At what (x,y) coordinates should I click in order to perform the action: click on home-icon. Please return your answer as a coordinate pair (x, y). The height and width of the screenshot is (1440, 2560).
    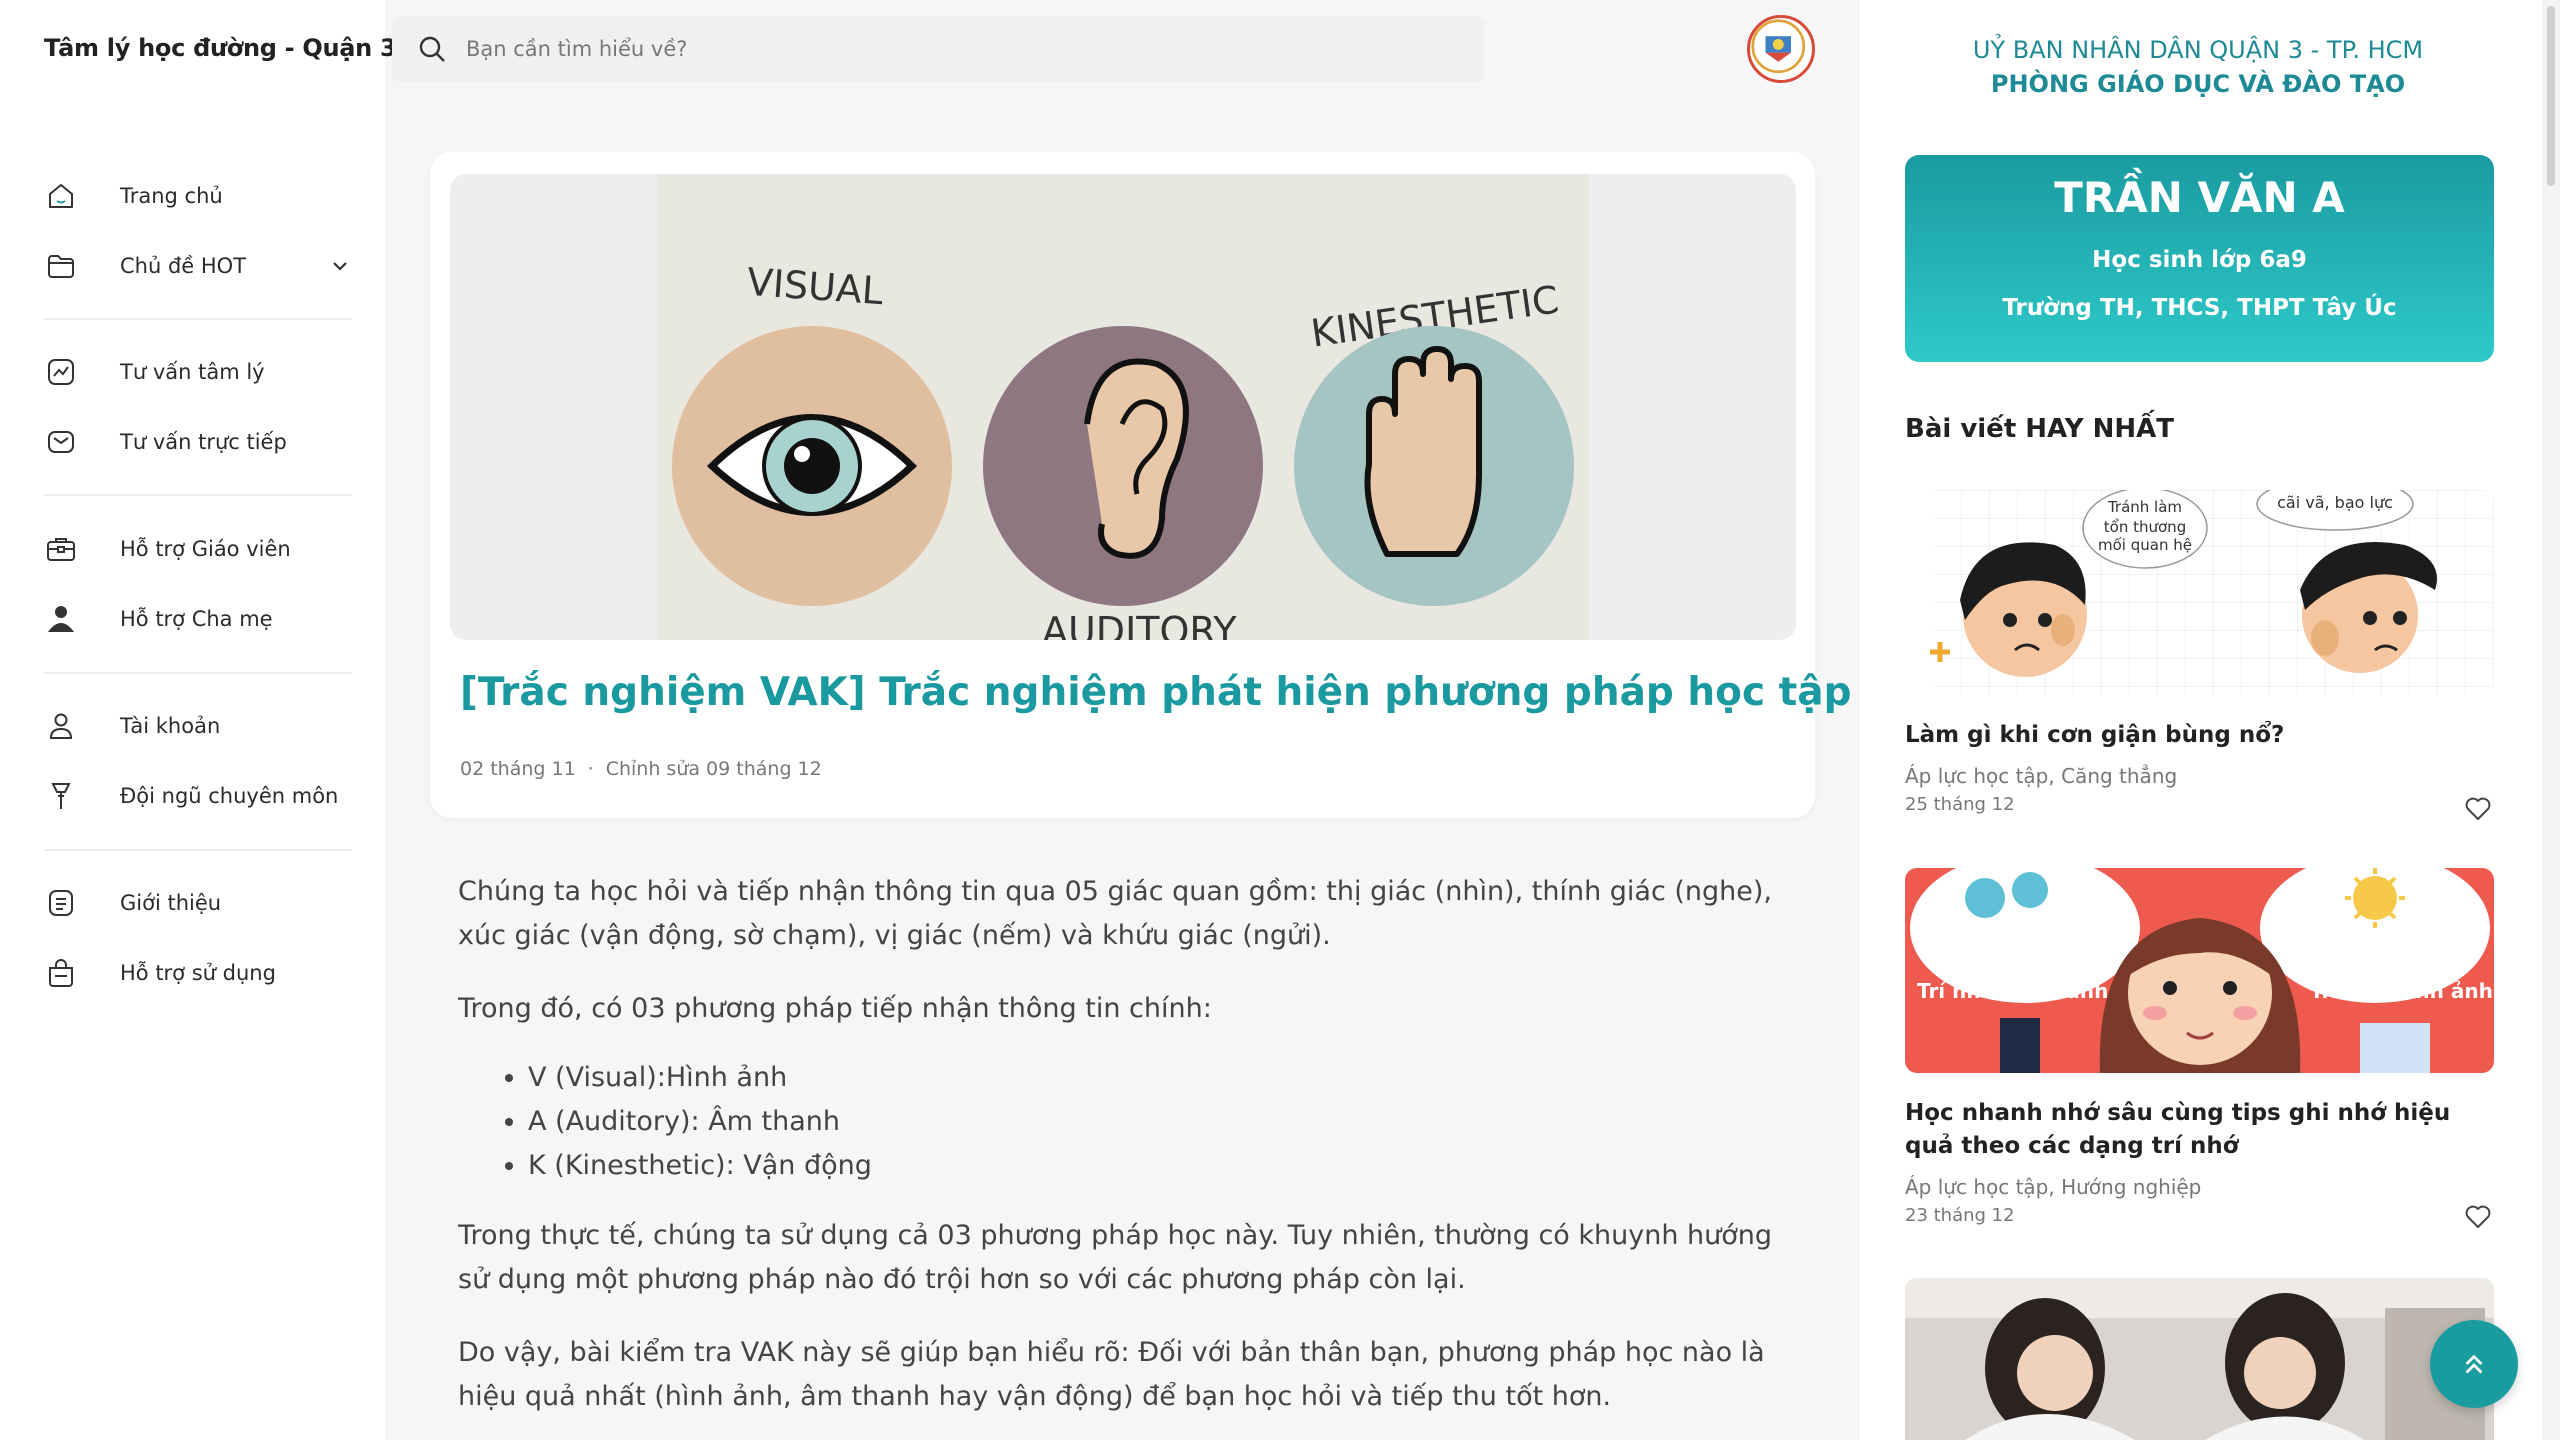
    Looking at the image, I should click on (61, 196).